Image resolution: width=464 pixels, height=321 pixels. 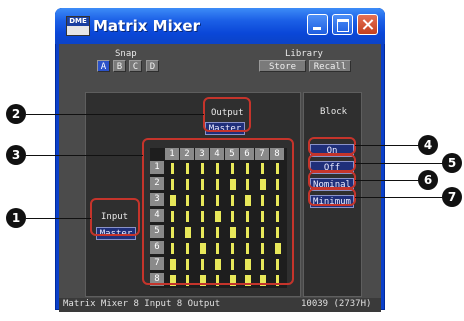 I want to click on snap-label: Snap, so click(x=126, y=54).